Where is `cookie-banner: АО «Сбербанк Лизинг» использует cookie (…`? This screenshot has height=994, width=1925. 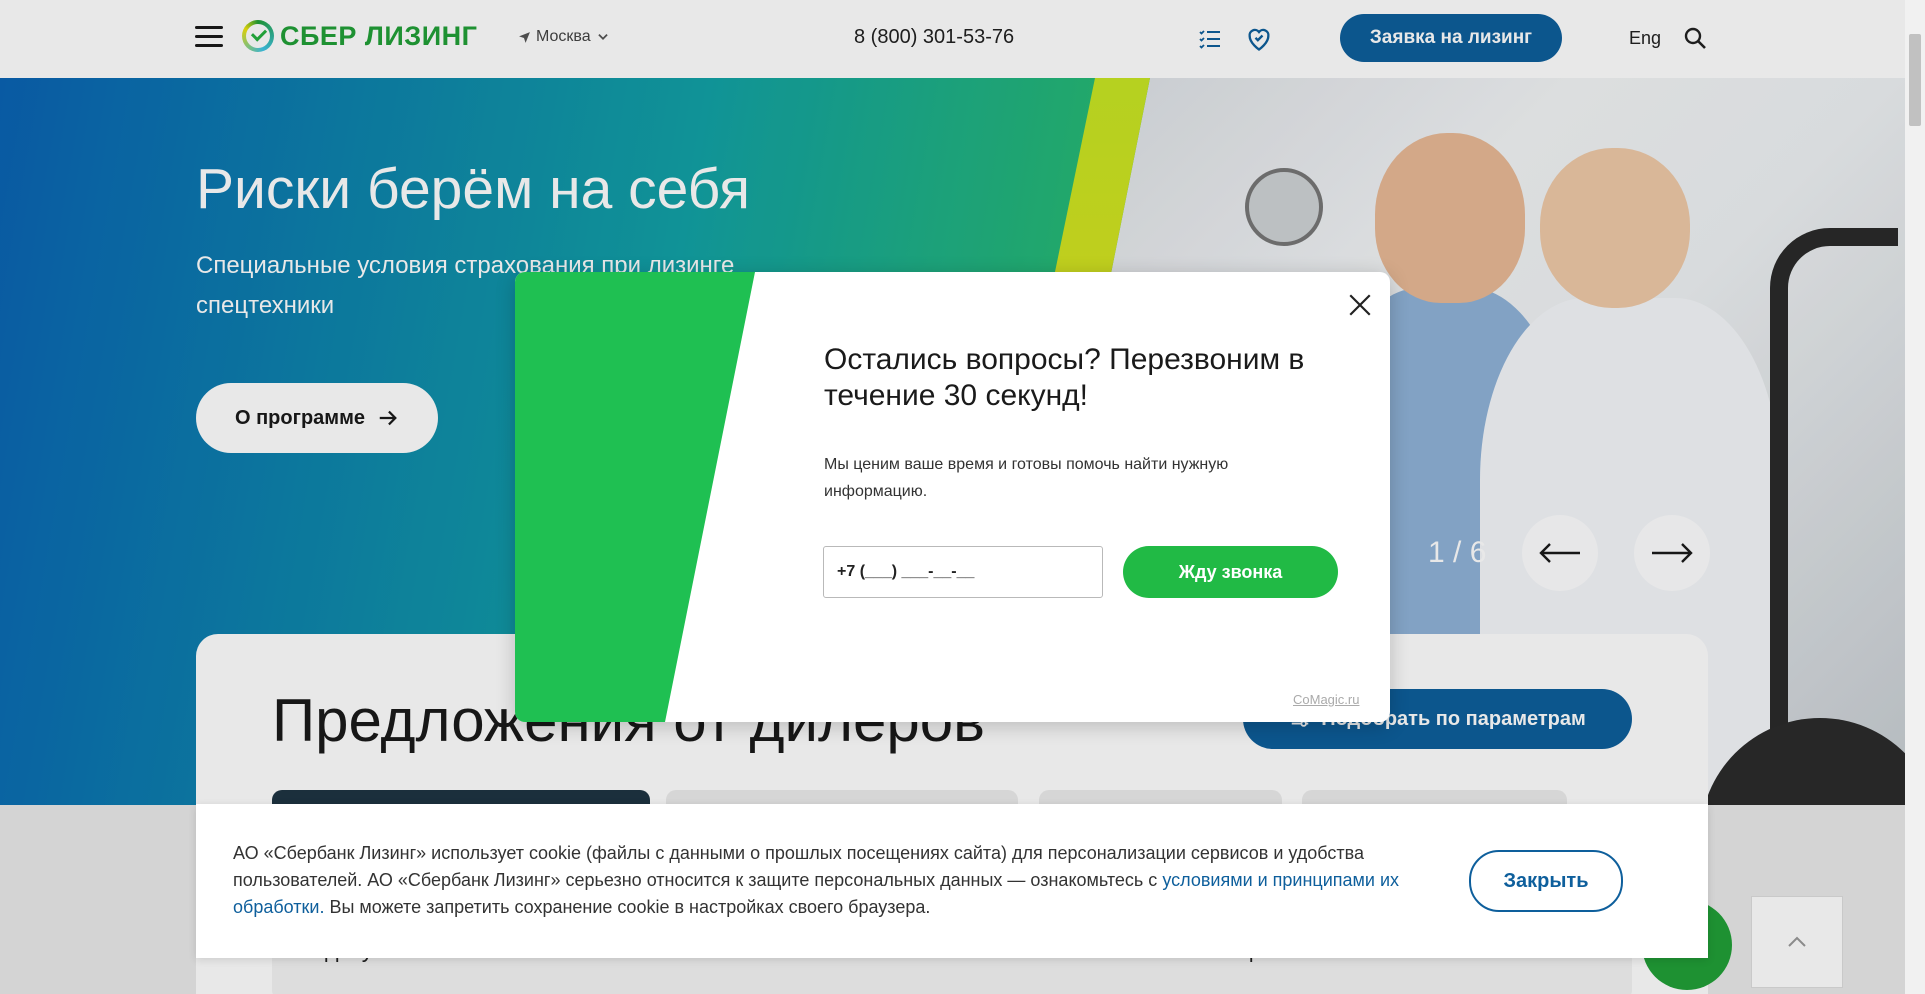 cookie-banner: АО «Сбербанк Лизинг» использует cookie (… is located at coordinates (952, 881).